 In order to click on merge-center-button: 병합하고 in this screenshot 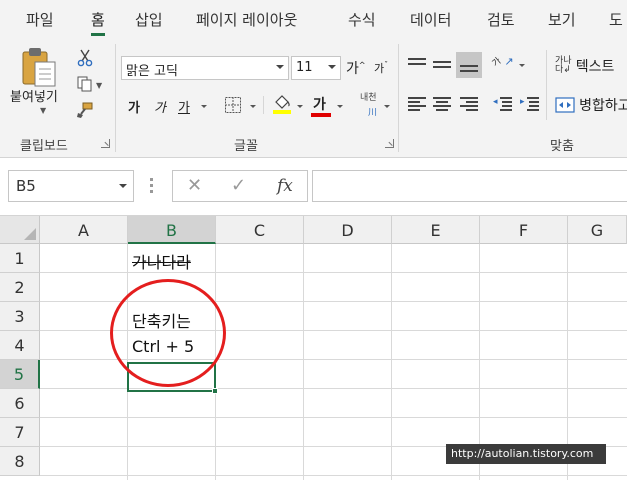, I will do `click(591, 105)`.